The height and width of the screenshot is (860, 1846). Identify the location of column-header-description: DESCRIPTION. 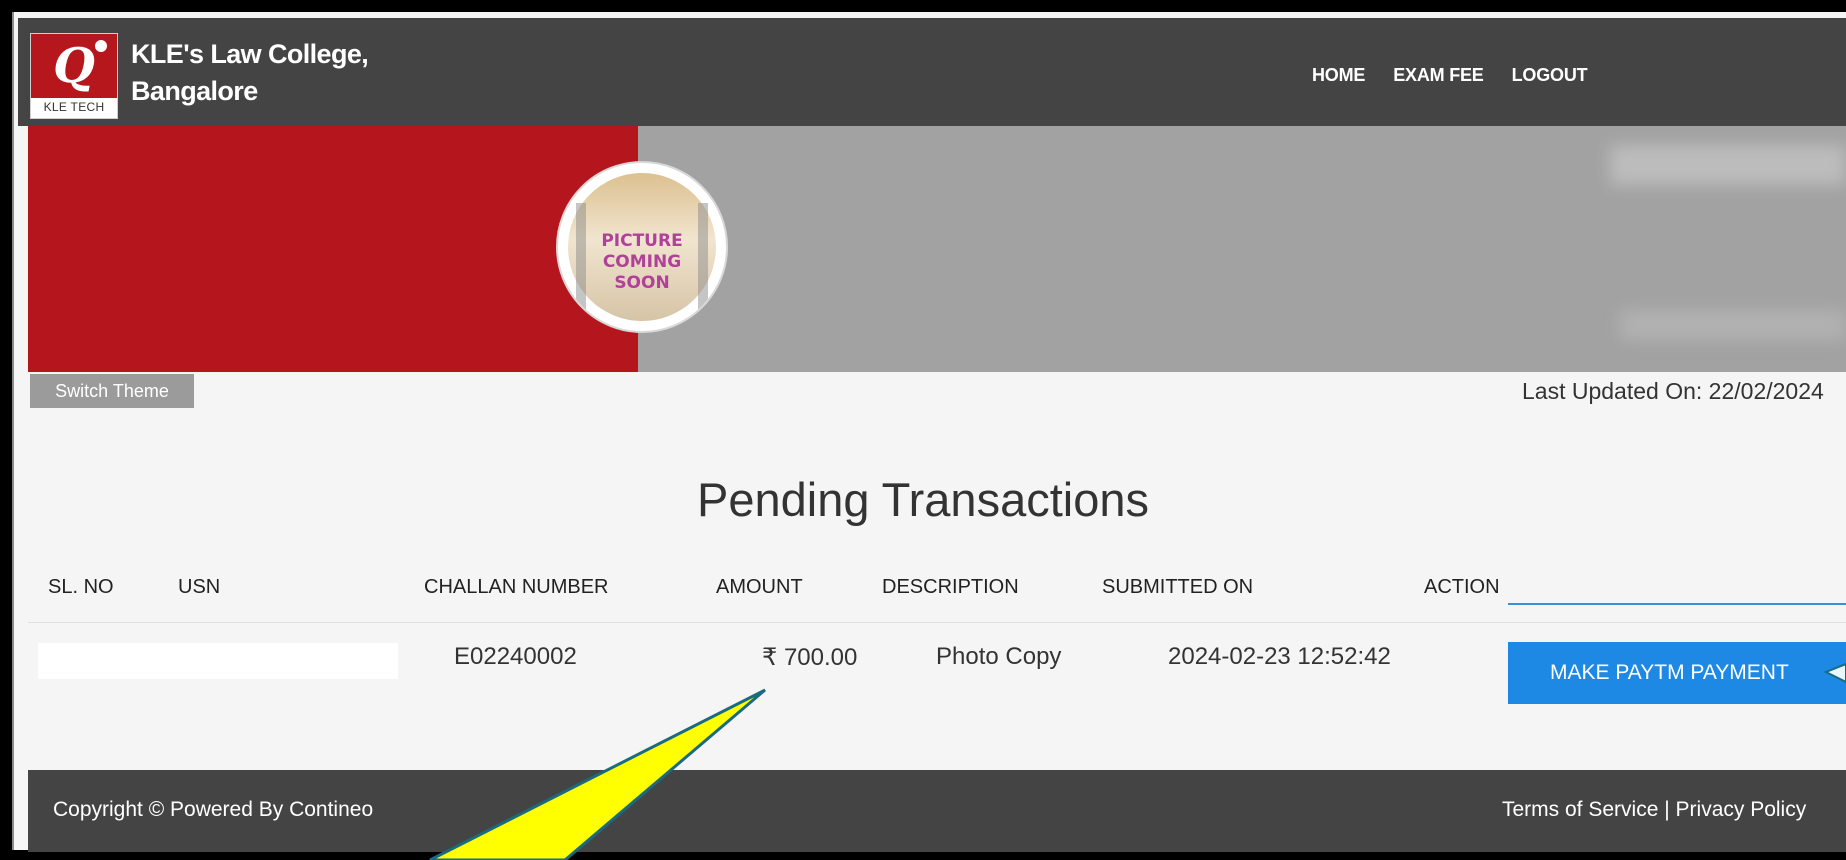
(950, 587).